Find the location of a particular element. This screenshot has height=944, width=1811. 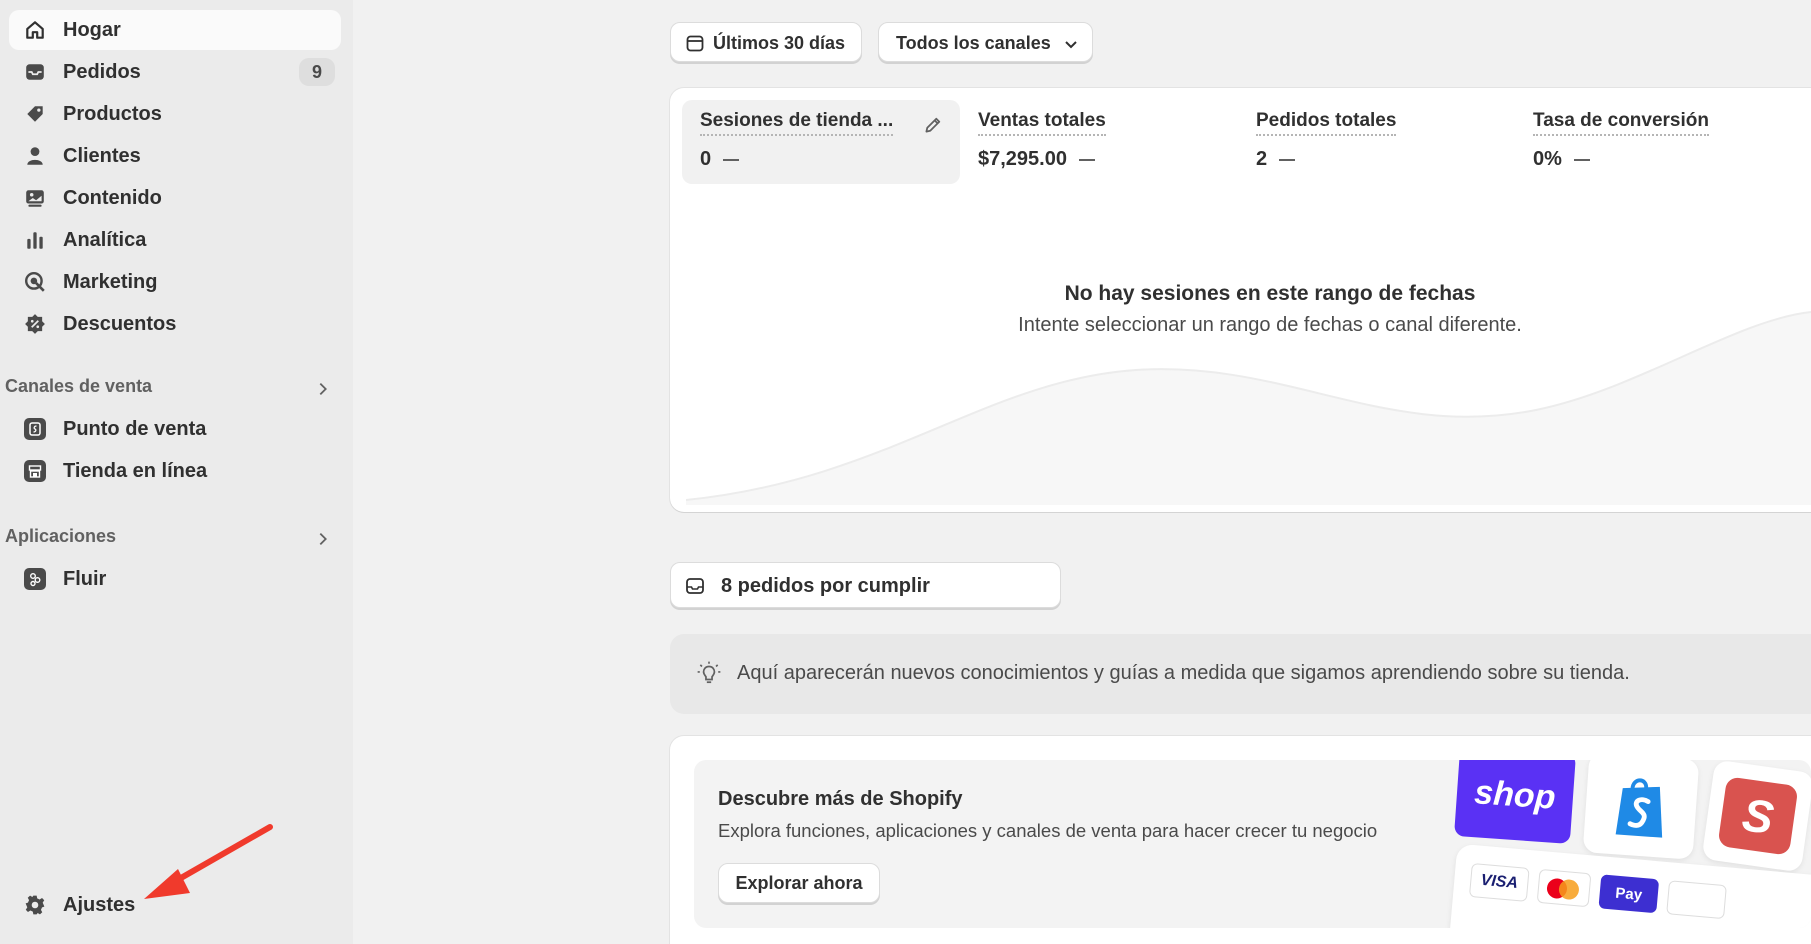

orders-to-fulfill-button: 8 pedidos por cumplir is located at coordinates (865, 585).